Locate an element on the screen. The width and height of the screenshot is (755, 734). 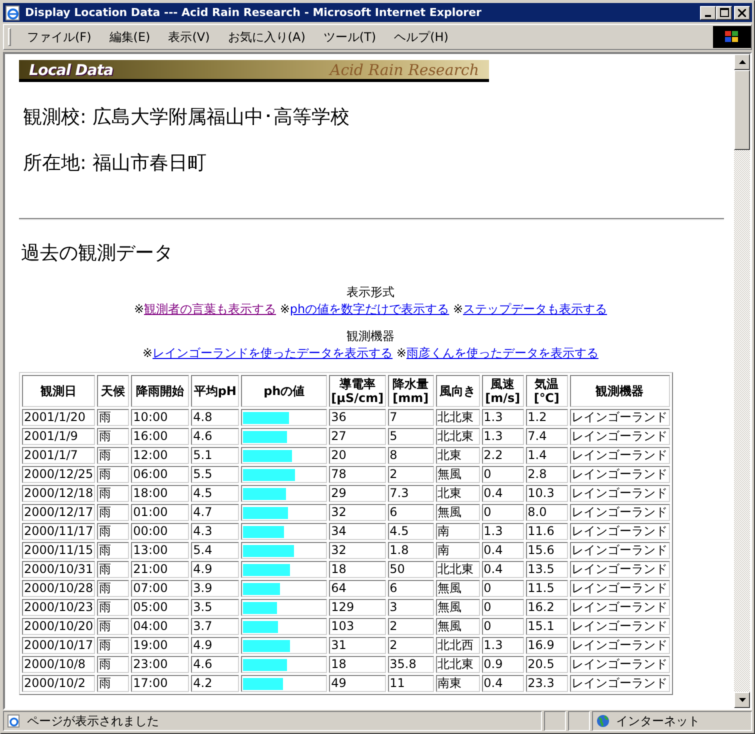
table-cell: 05:00 is located at coordinates (160, 607).